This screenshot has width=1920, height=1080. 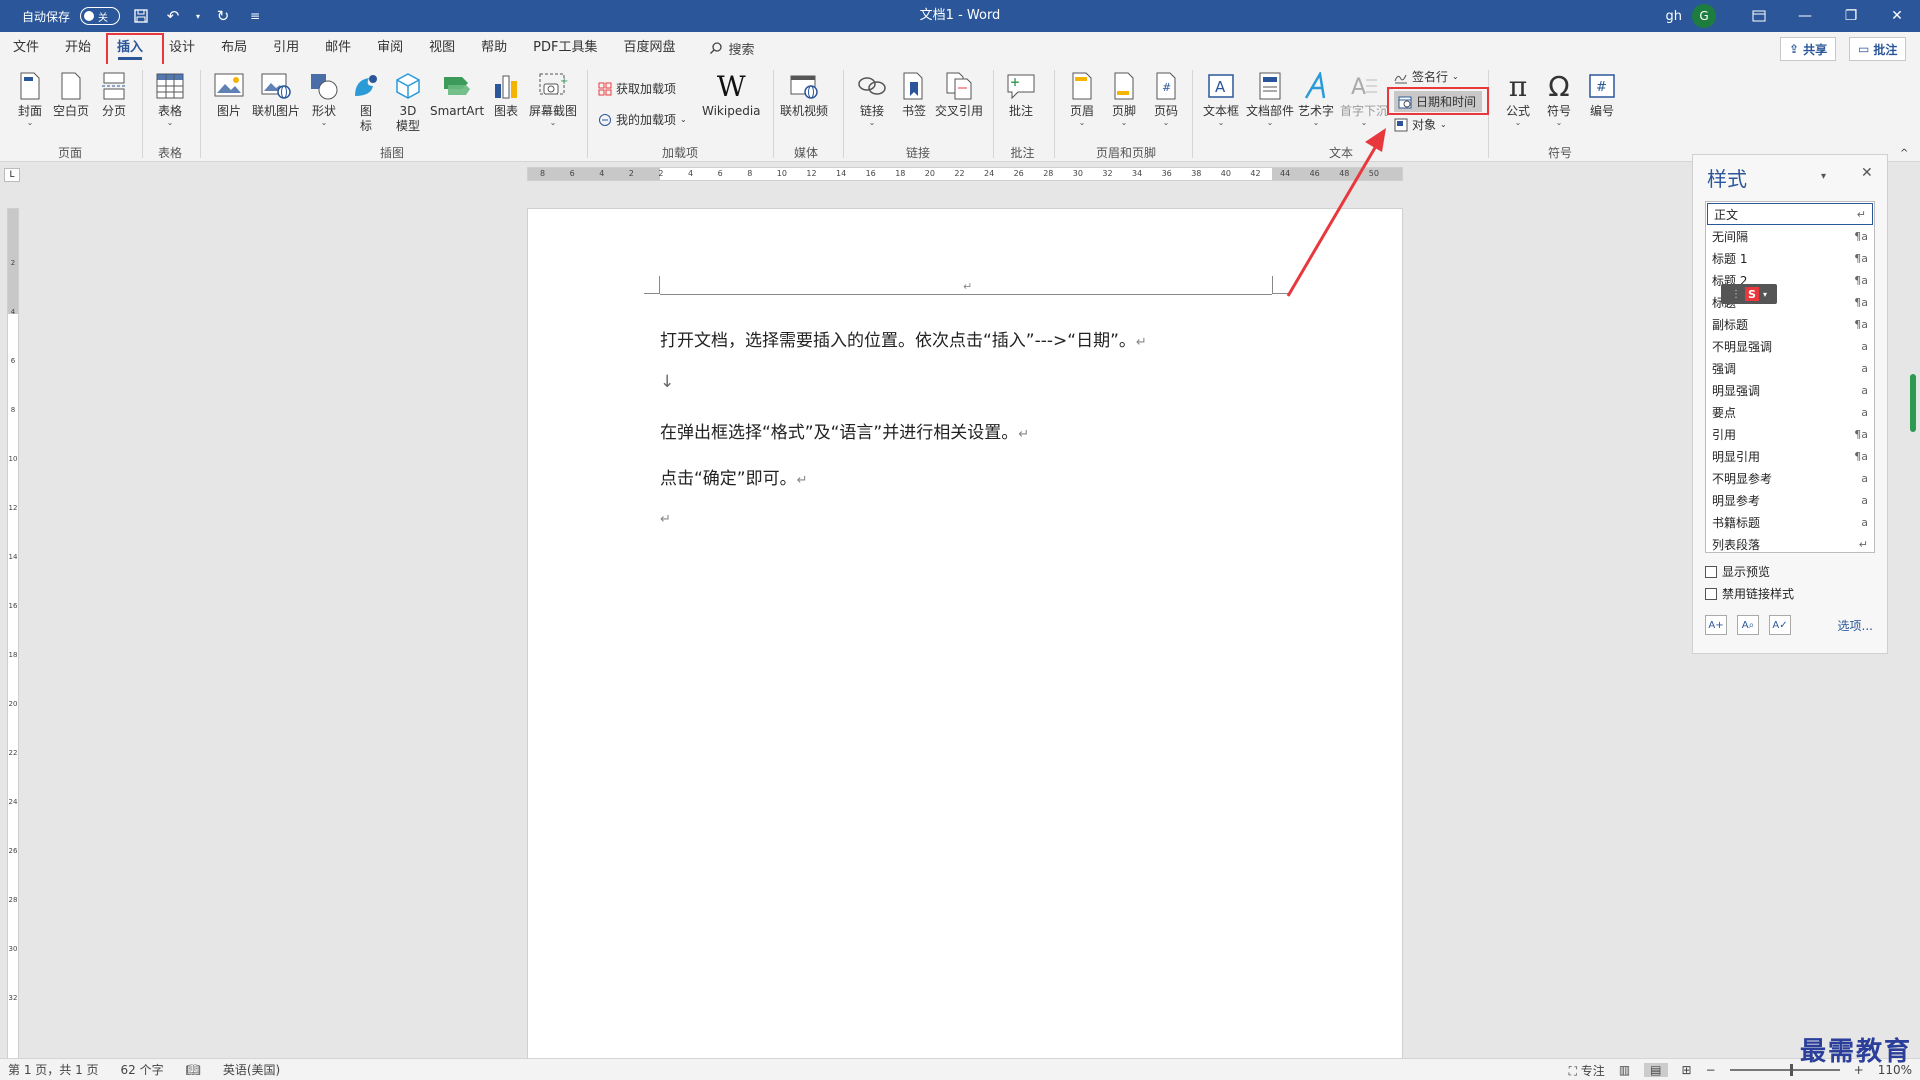 I want to click on style-item: 明显参考 a, so click(x=1790, y=501).